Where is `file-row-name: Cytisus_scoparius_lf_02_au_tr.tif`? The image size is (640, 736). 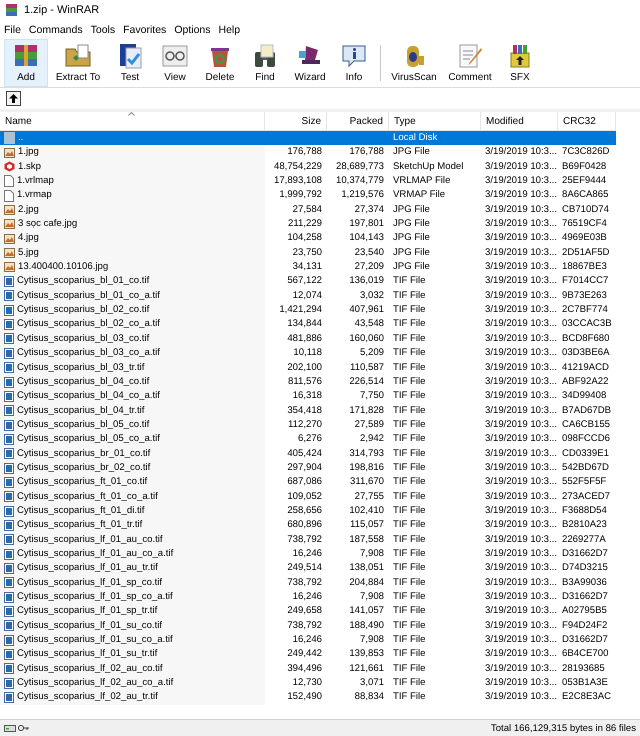 file-row-name: Cytisus_scoparius_lf_02_au_tr.tif is located at coordinates (132, 697).